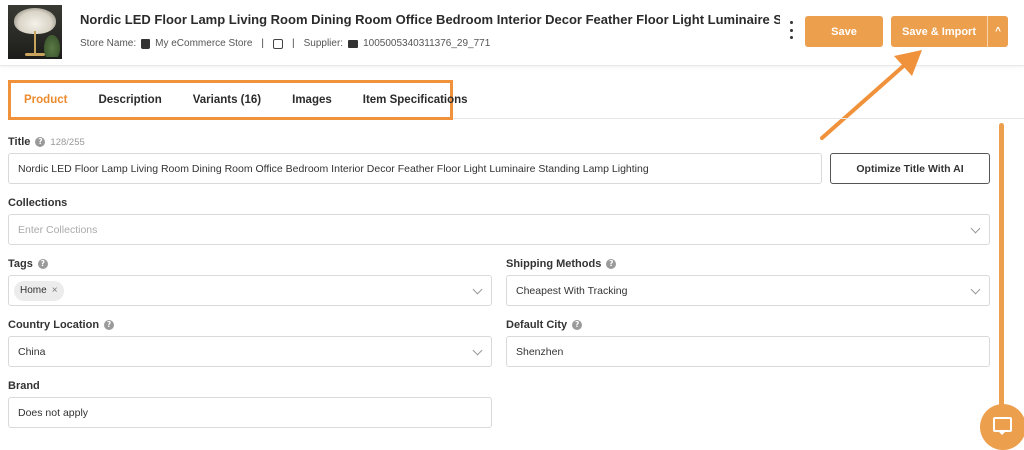 The width and height of the screenshot is (1024, 450). What do you see at coordinates (939, 32) in the screenshot?
I see `save-import-label: Save & Import` at bounding box center [939, 32].